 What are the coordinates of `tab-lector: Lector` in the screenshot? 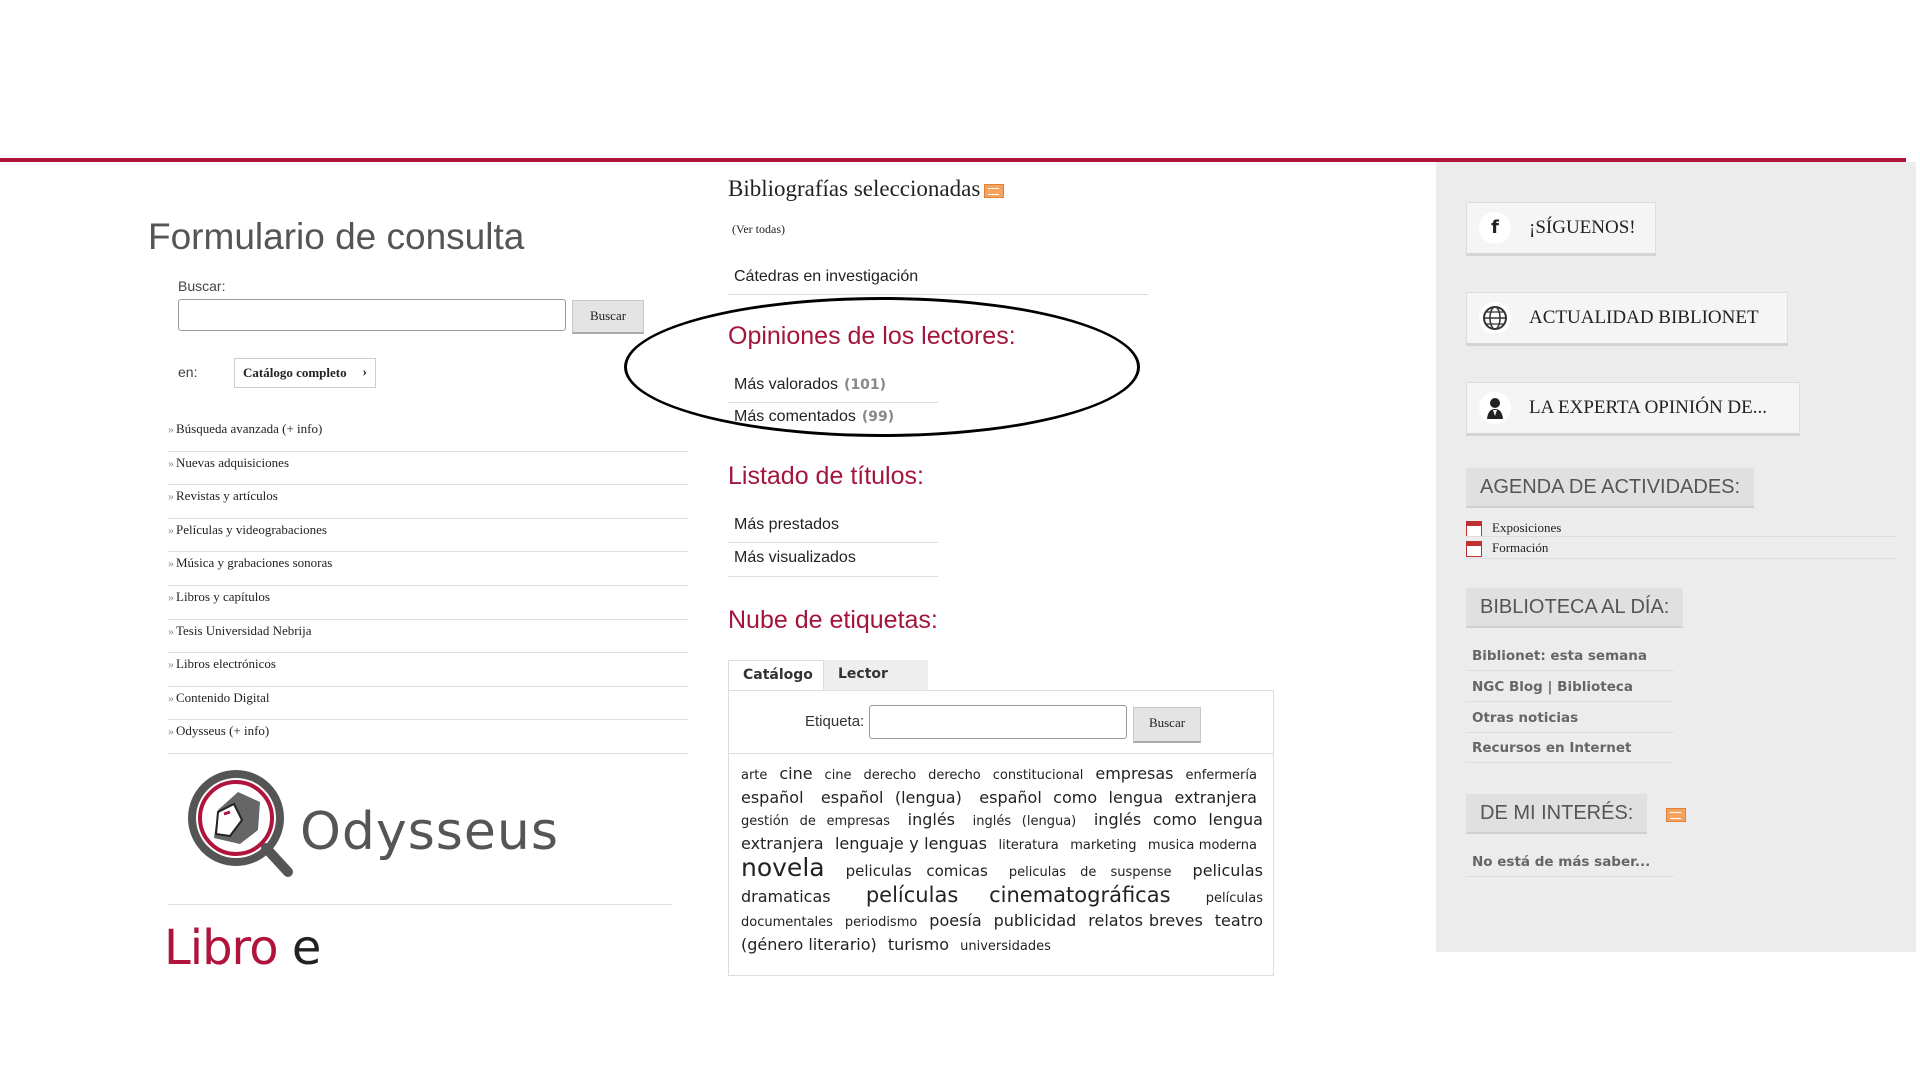 It's located at (876, 675).